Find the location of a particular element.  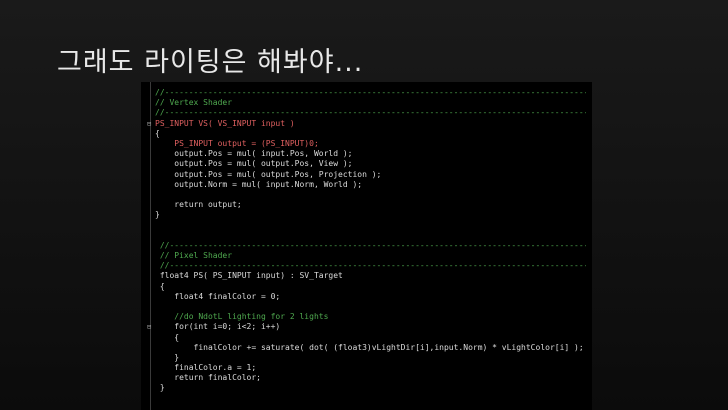

code-line: ⊟ for(int i=0; i<2; i++) is located at coordinates (366, 327).